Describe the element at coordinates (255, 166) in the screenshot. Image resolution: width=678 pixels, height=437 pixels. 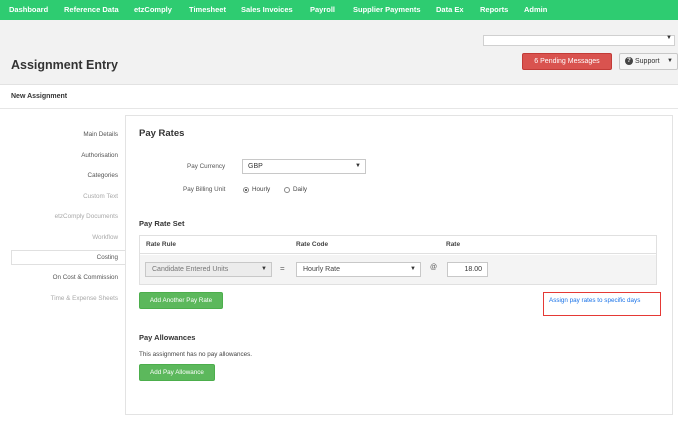
I see `pay-currency-value: GBP` at that location.